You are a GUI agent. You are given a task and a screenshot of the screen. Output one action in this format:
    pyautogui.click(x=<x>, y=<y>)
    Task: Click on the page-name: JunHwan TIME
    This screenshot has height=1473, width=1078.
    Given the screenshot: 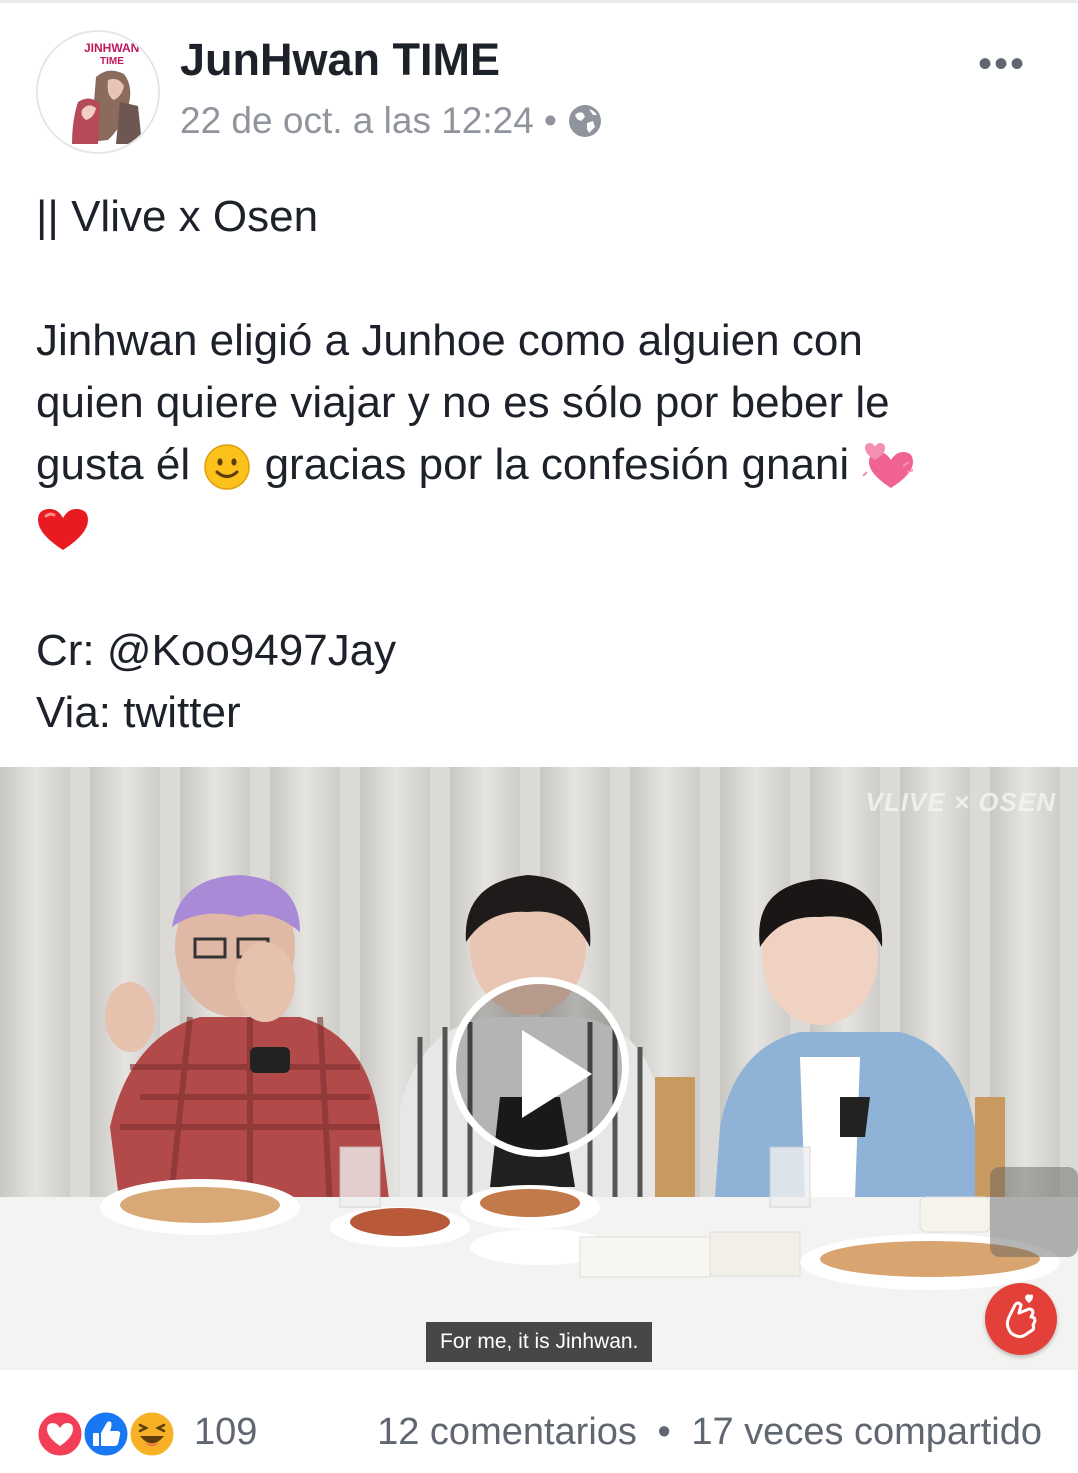 What is the action you would take?
    pyautogui.click(x=340, y=60)
    